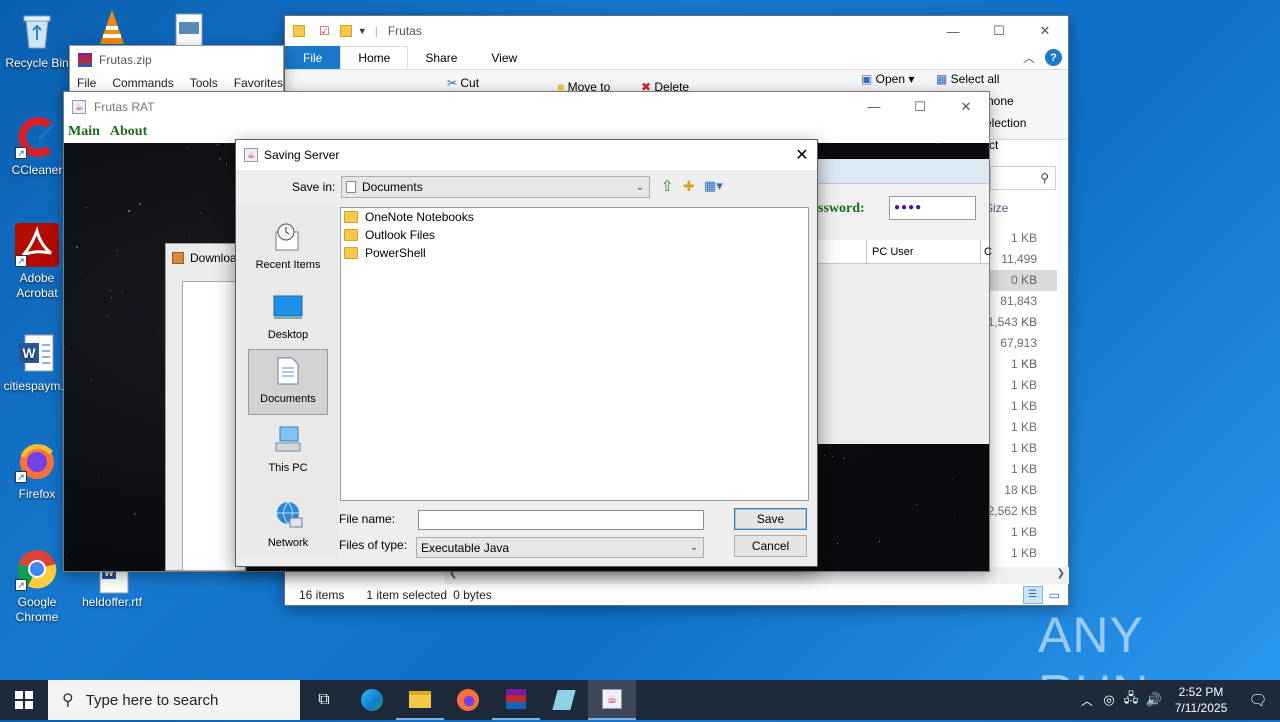 This screenshot has height=722, width=1280. What do you see at coordinates (1021, 490) in the screenshot?
I see `size-cell: 18 KB` at bounding box center [1021, 490].